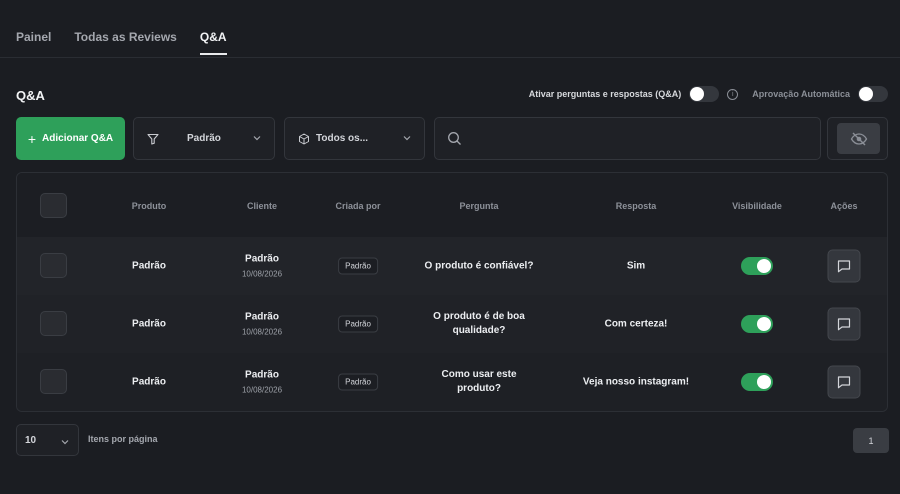  Describe the element at coordinates (479, 381) in the screenshot. I see `cell-pergunta: Como usar este produto?` at that location.